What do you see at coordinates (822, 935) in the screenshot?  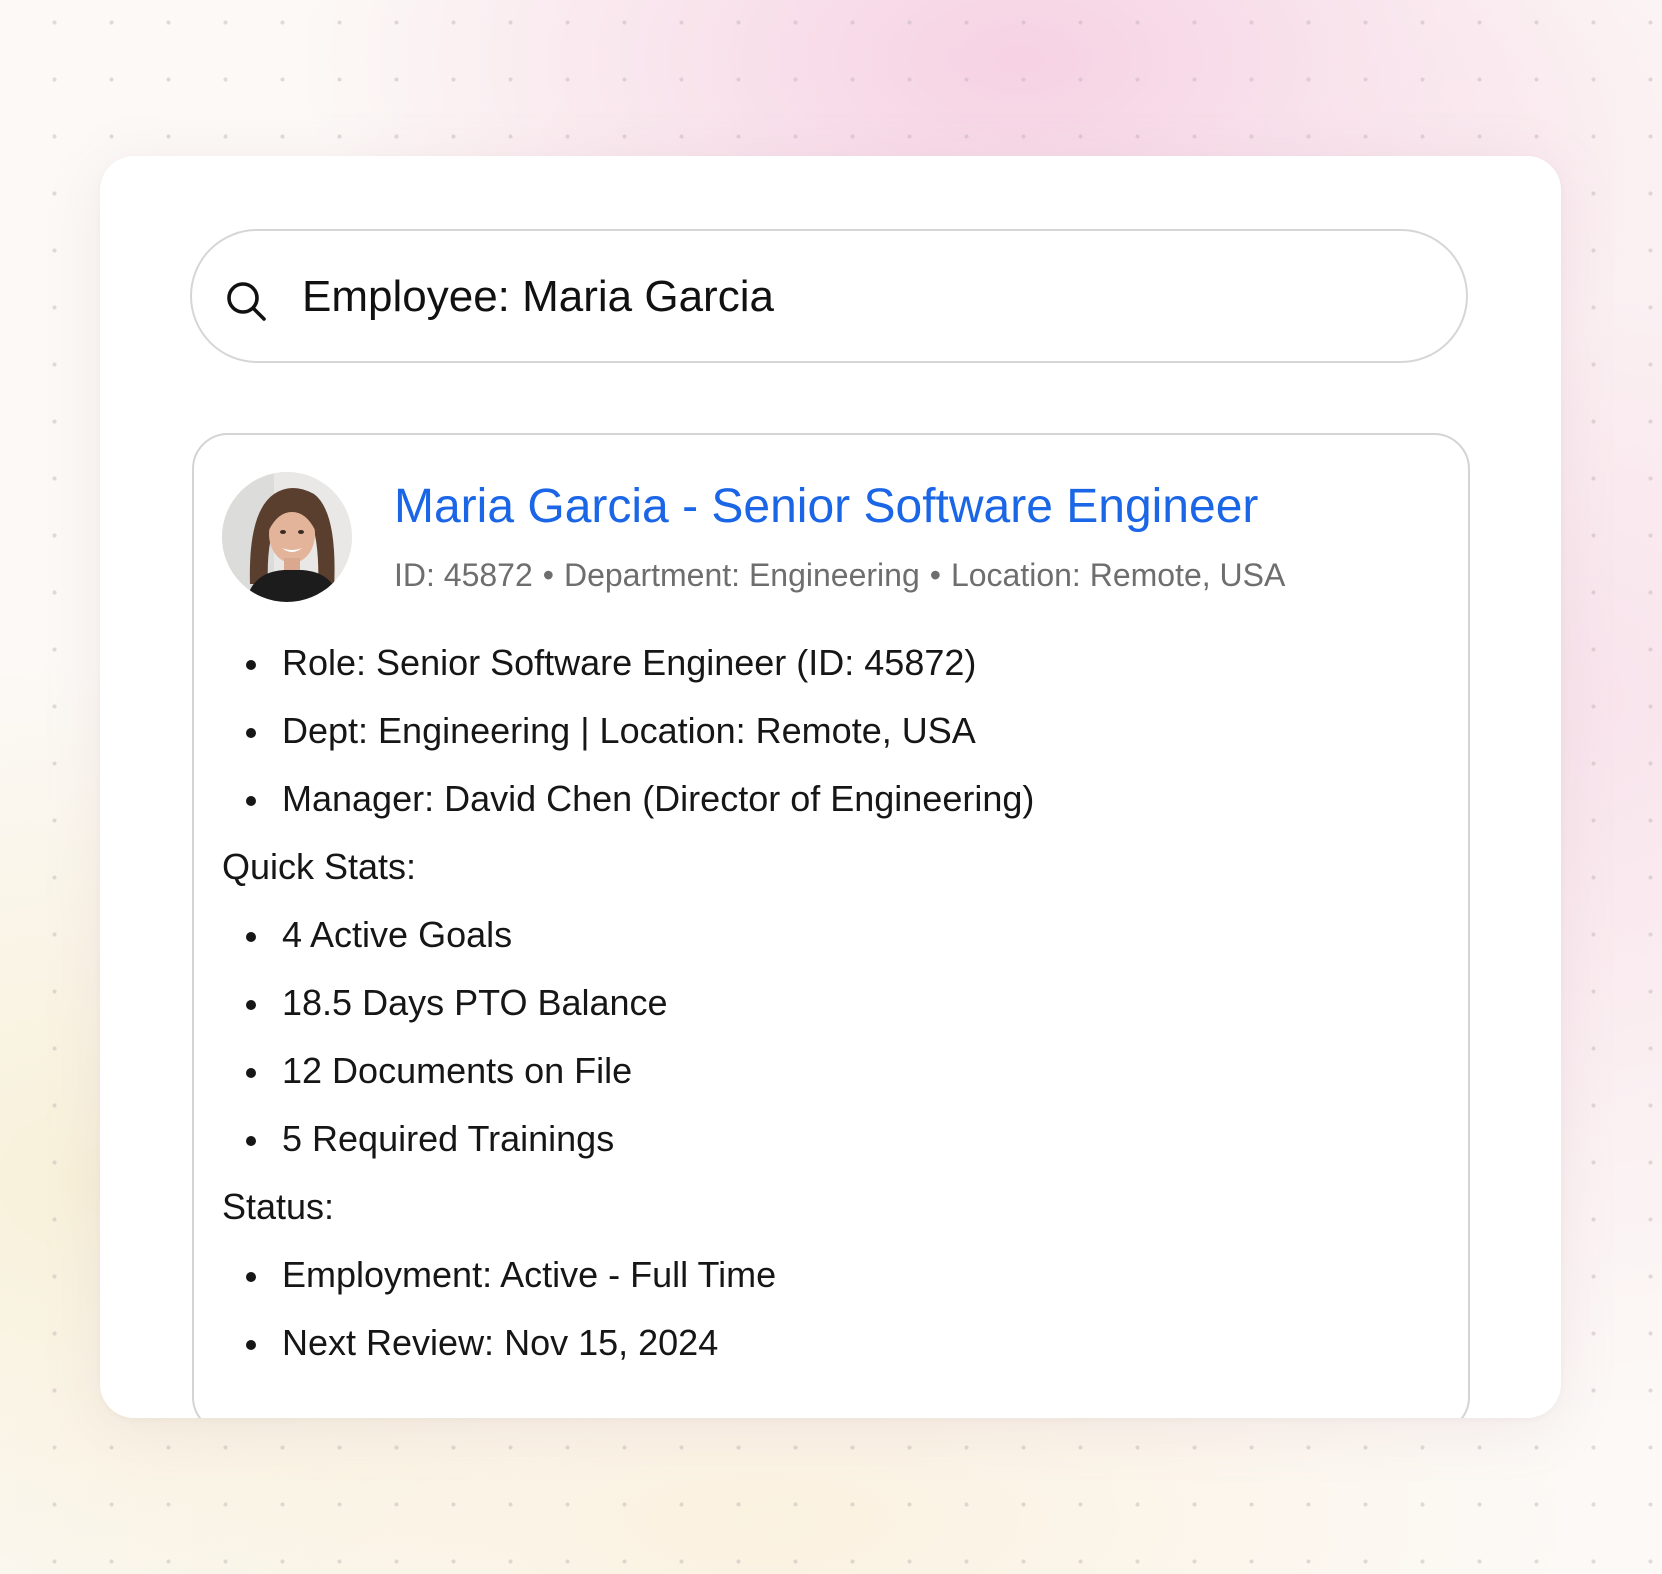 I see `stat-active-goals: 4 Active Goals` at bounding box center [822, 935].